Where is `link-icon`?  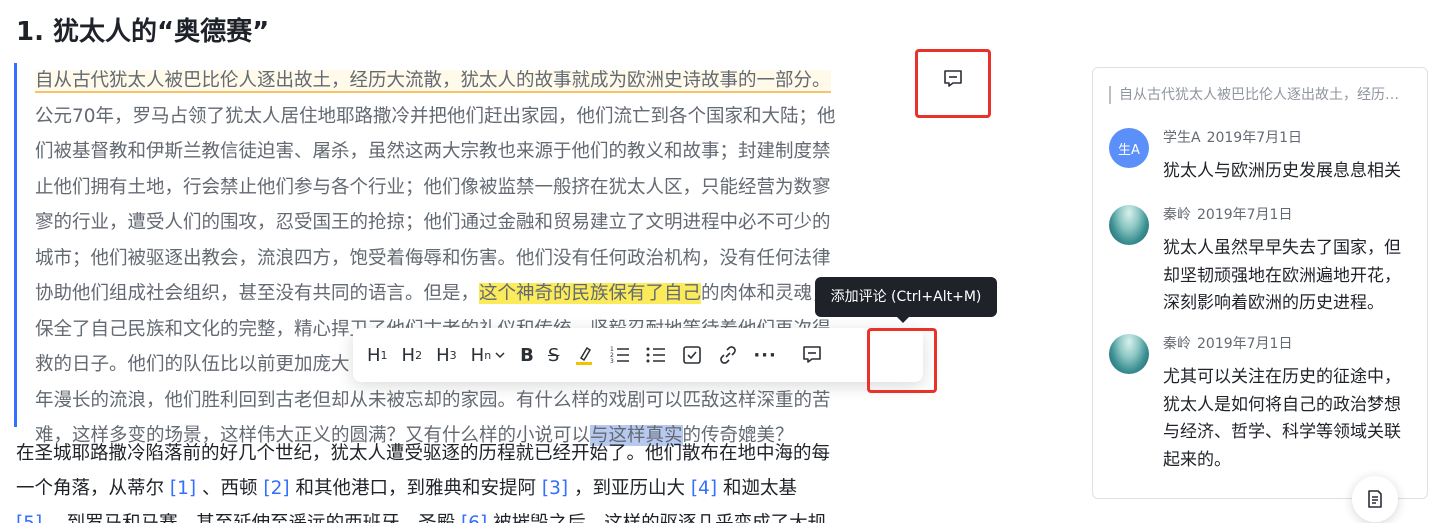 link-icon is located at coordinates (728, 355).